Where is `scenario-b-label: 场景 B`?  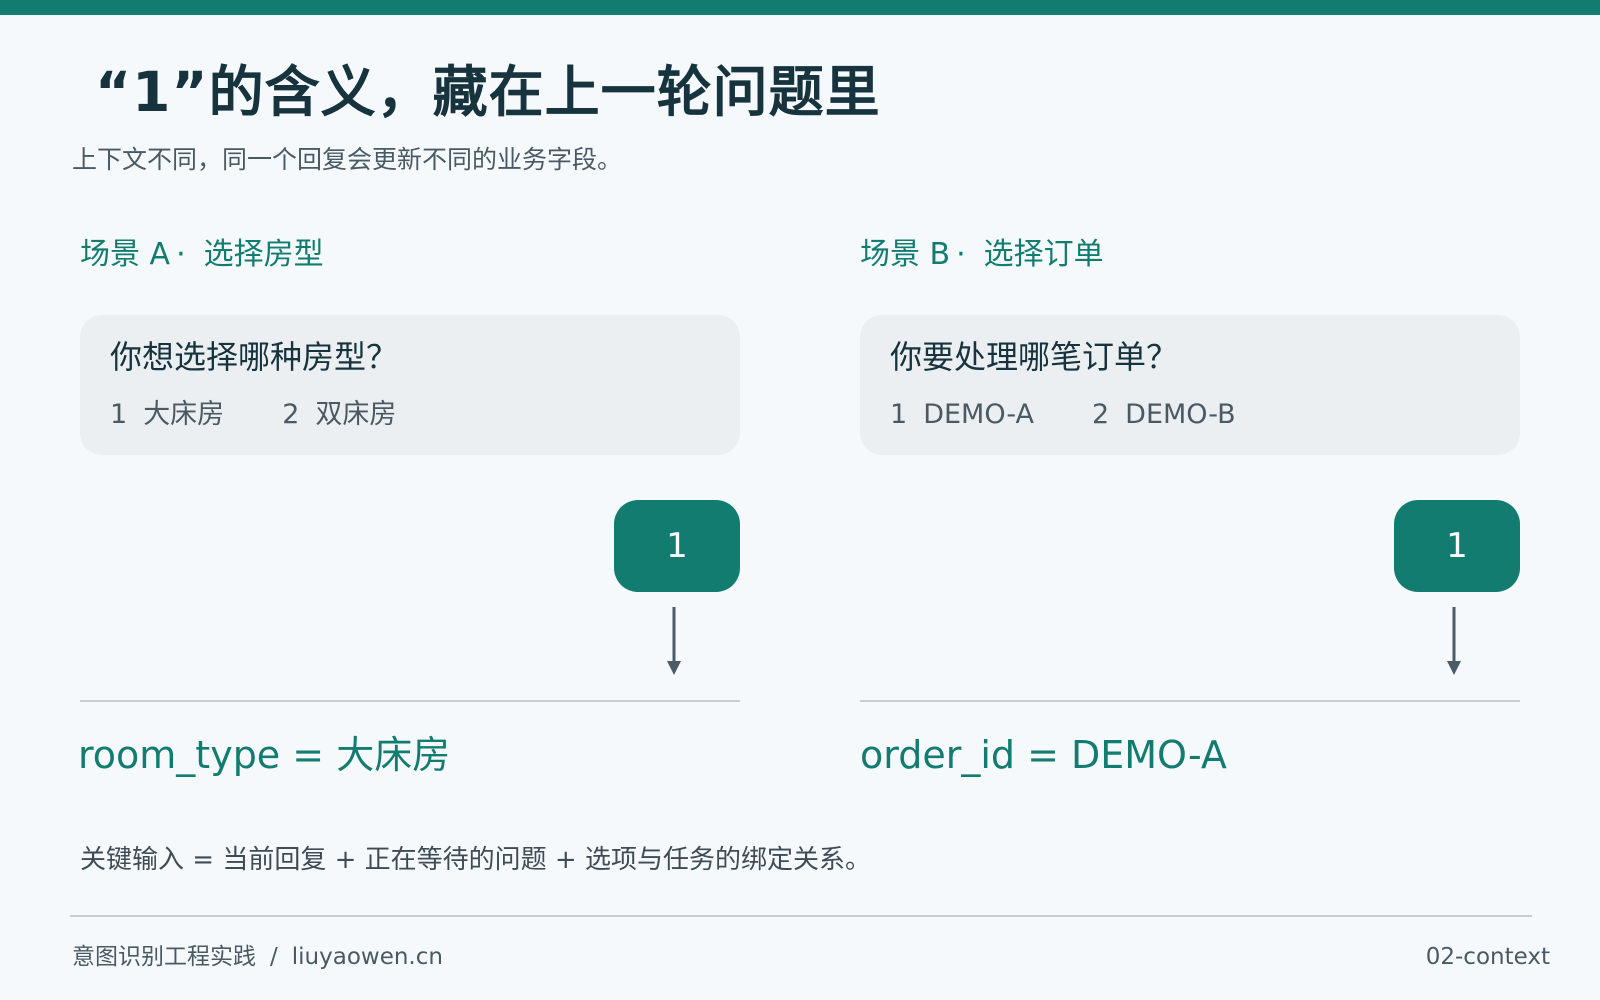
scenario-b-label: 场景 B is located at coordinates (905, 254).